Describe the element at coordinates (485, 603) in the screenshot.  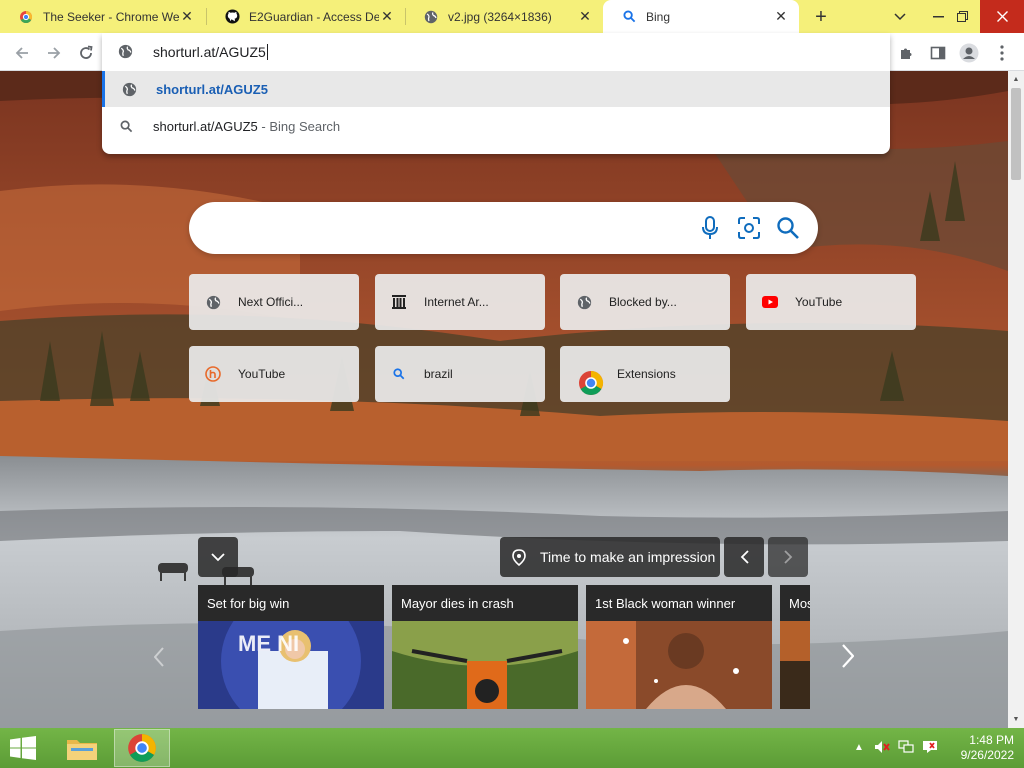
I see `news-headline: Mayor dies in crash` at that location.